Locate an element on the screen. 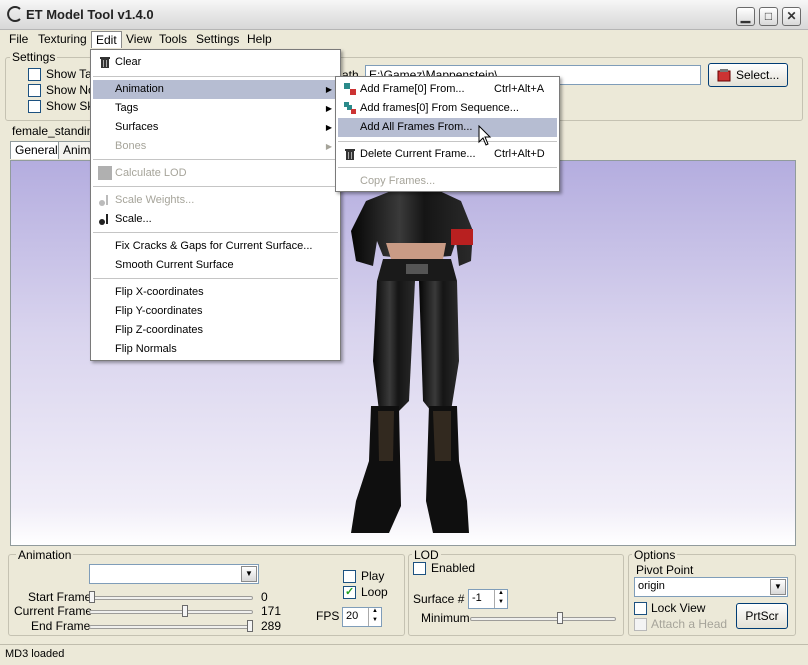 This screenshot has height=665, width=808. current-frame-thumb is located at coordinates (185, 611).